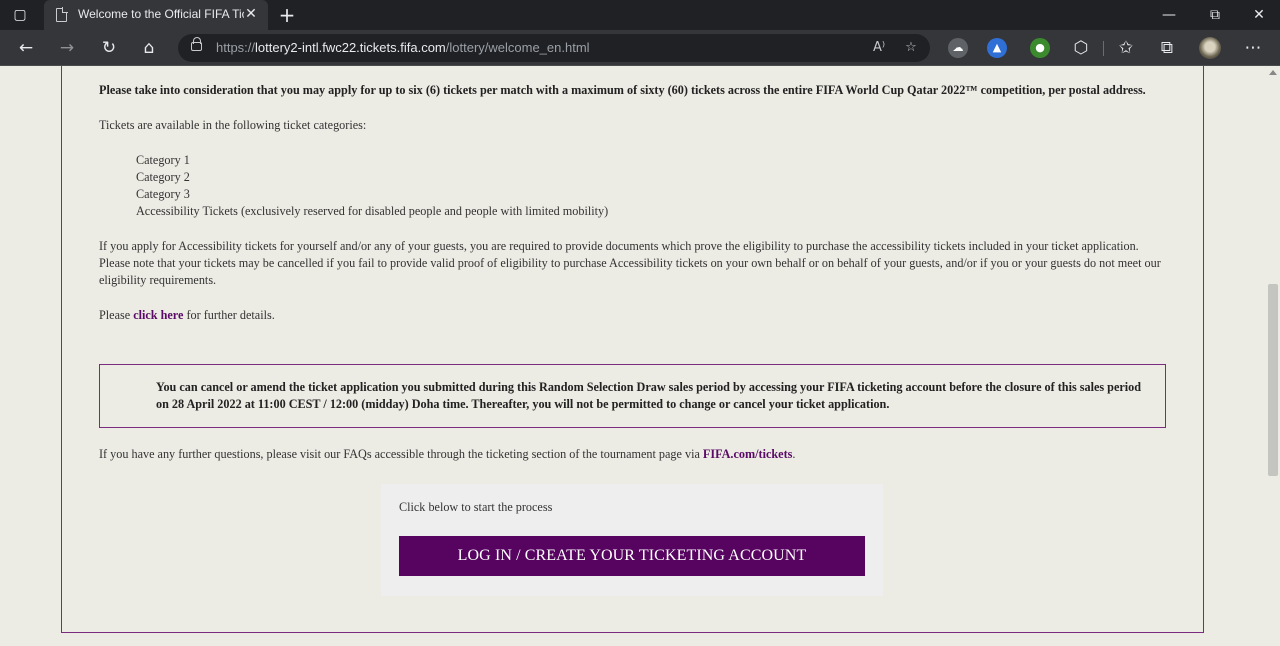  What do you see at coordinates (109, 48) in the screenshot?
I see `refresh-button: ↻` at bounding box center [109, 48].